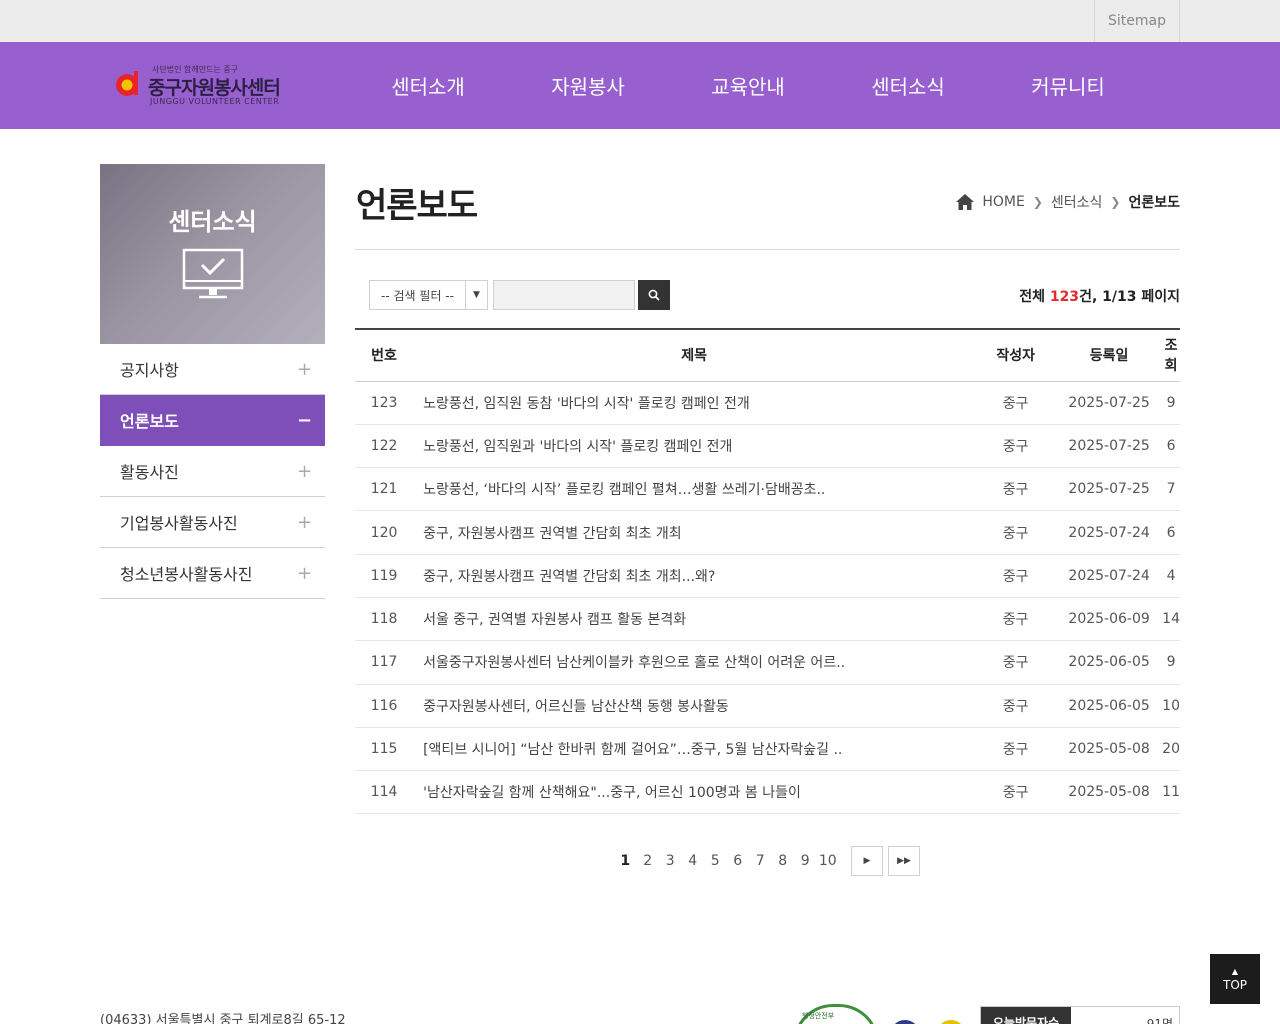 This screenshot has height=1024, width=1280. I want to click on breadcrumb-section: 센터소식, so click(1077, 202).